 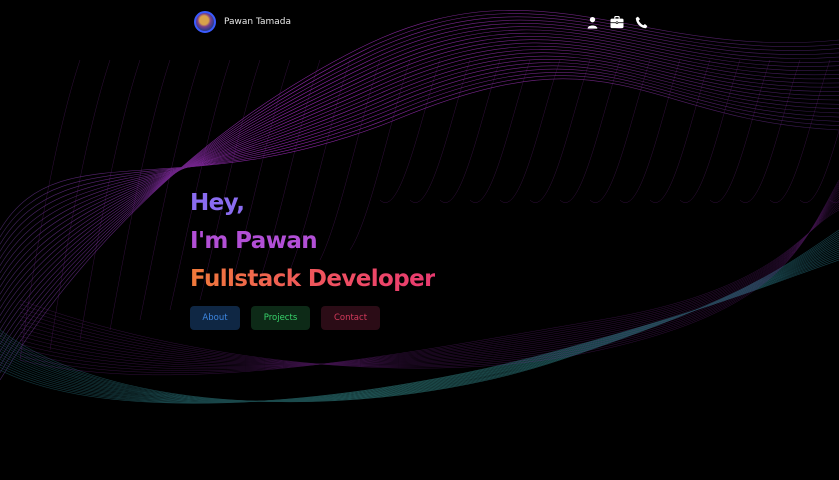 I want to click on brand: Pawan Tamada, so click(x=242, y=22).